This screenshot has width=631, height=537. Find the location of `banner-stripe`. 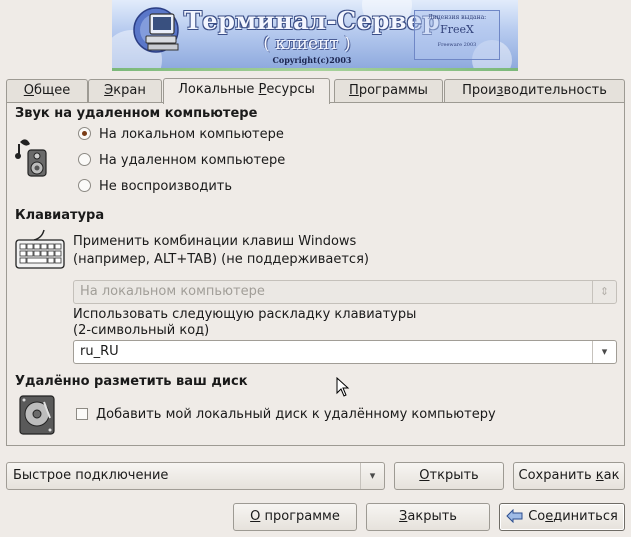

banner-stripe is located at coordinates (315, 69).